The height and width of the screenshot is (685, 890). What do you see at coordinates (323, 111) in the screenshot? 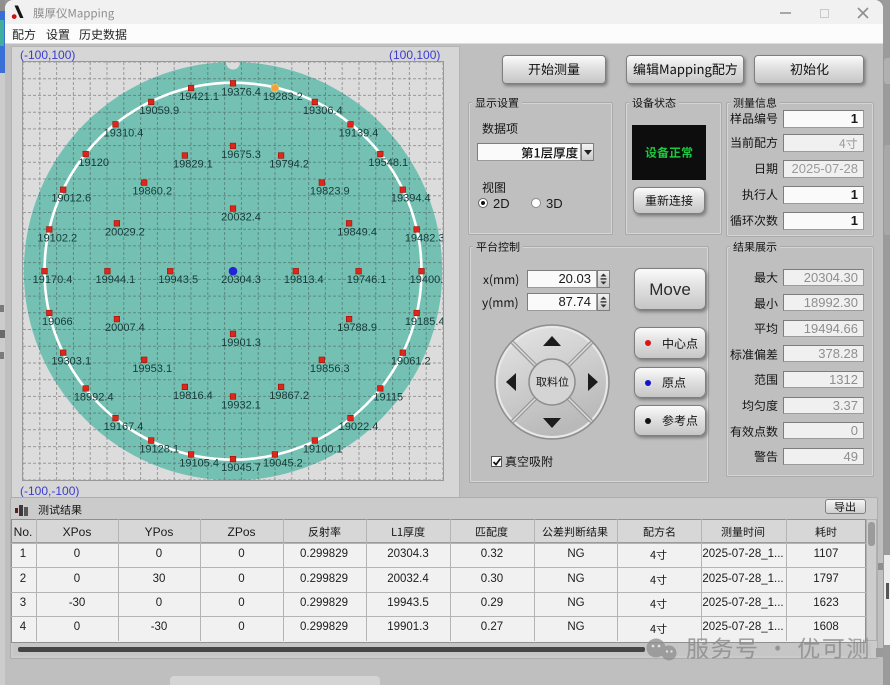
I see `svg-text: 19306.4` at bounding box center [323, 111].